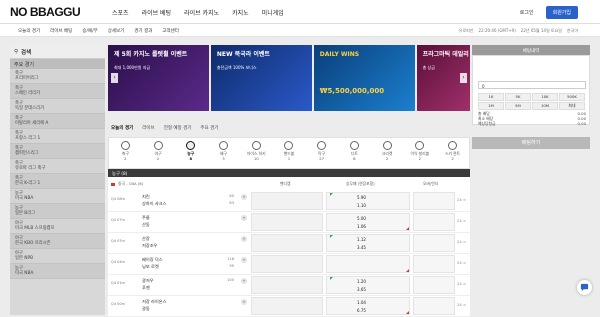 Image resolution: width=600 pixels, height=317 pixels. What do you see at coordinates (561, 12) in the screenshot?
I see `join-button: 회원가입` at bounding box center [561, 12].